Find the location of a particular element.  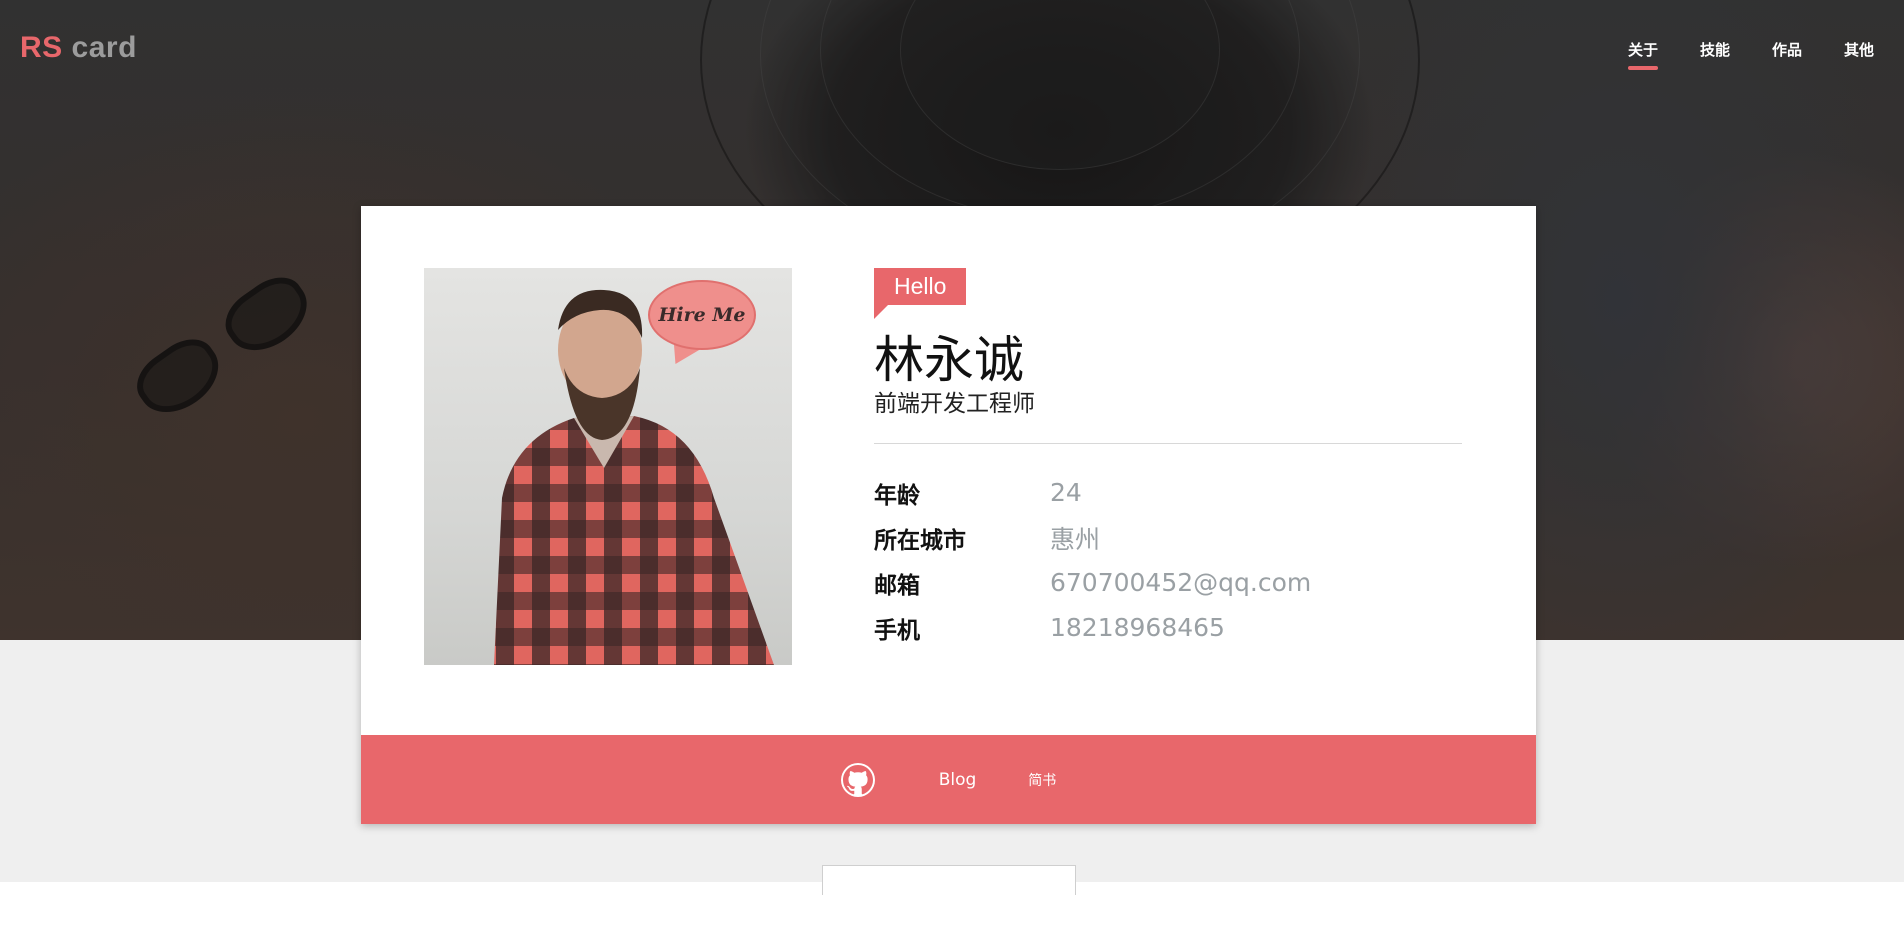

main-nav: 关于 技能 作品 其他 is located at coordinates (1765, 55).